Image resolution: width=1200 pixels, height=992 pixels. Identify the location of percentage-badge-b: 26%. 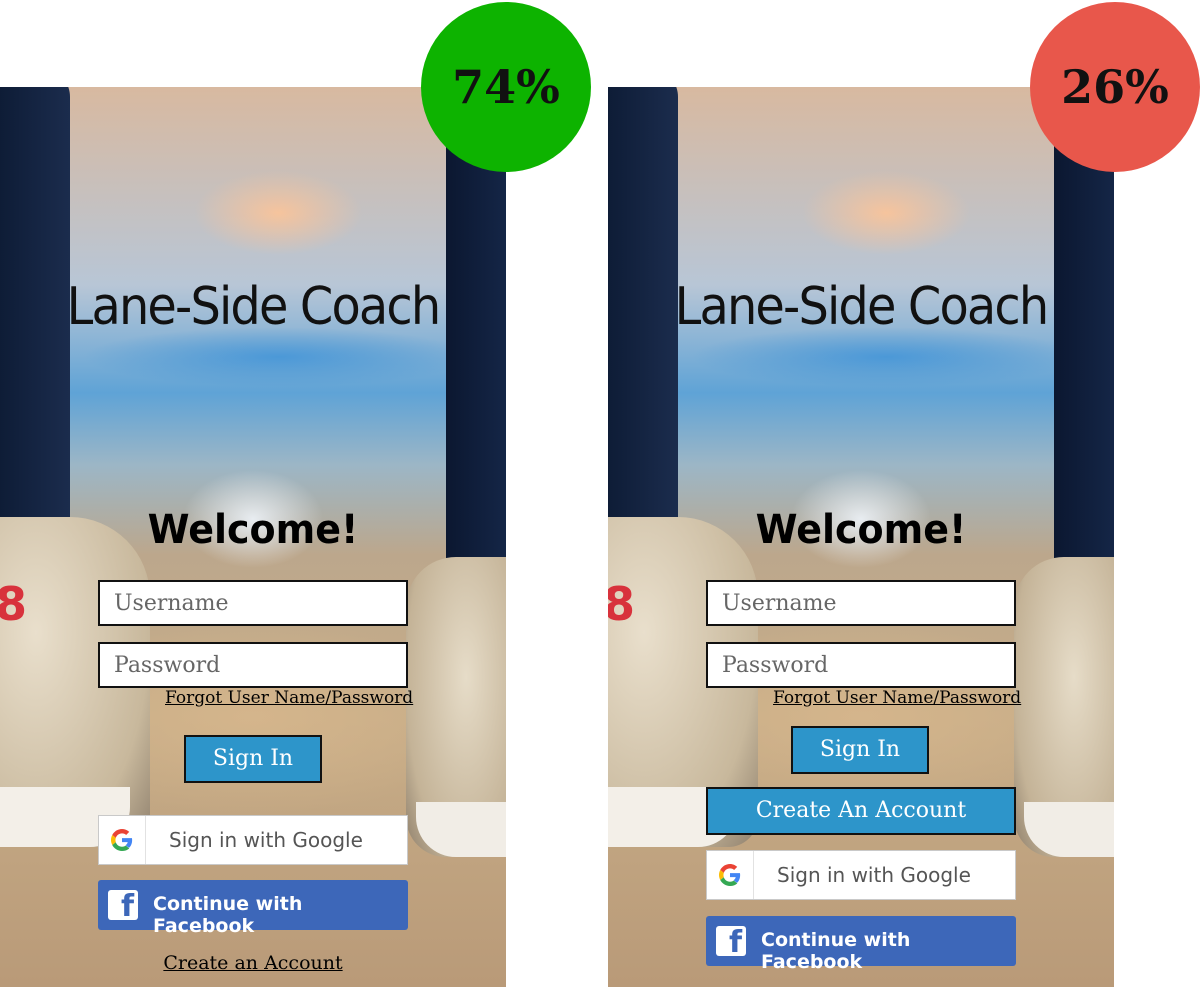
(1115, 87).